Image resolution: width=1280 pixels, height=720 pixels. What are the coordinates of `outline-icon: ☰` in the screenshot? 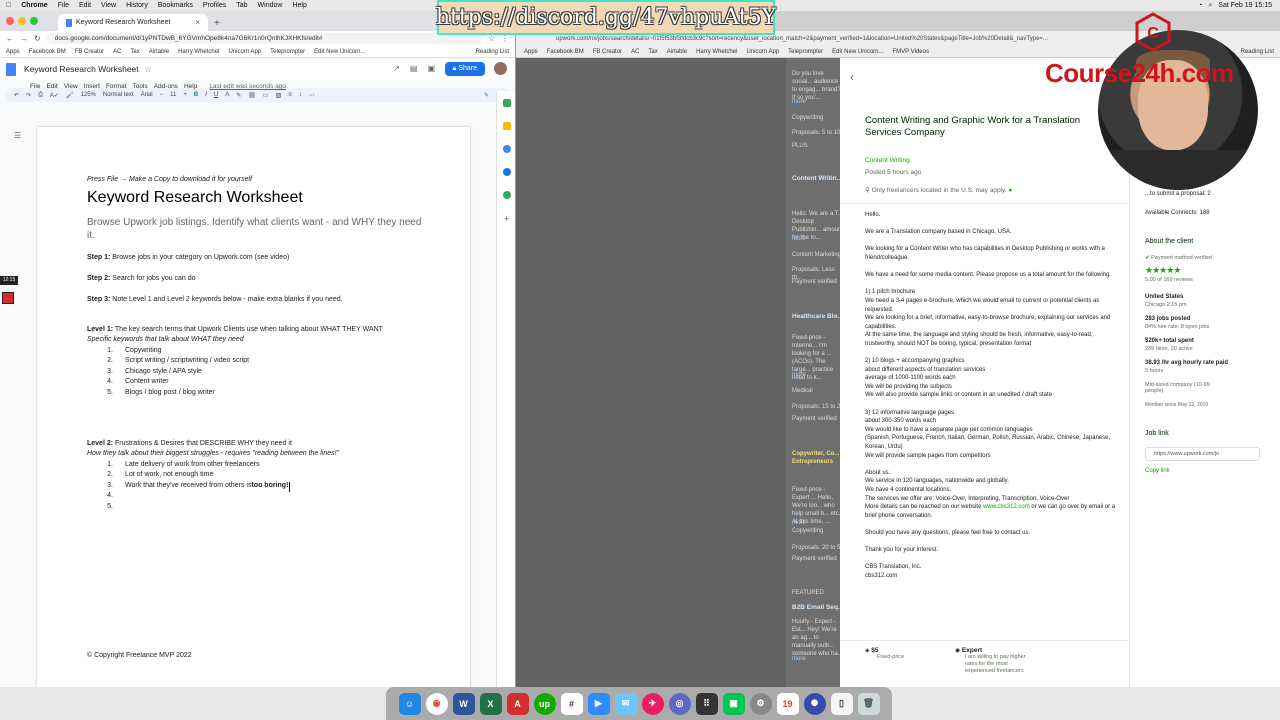 It's located at (17, 135).